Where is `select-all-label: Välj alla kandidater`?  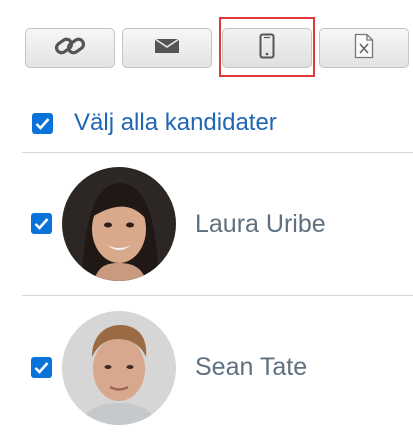
select-all-label: Välj alla kandidater is located at coordinates (175, 123).